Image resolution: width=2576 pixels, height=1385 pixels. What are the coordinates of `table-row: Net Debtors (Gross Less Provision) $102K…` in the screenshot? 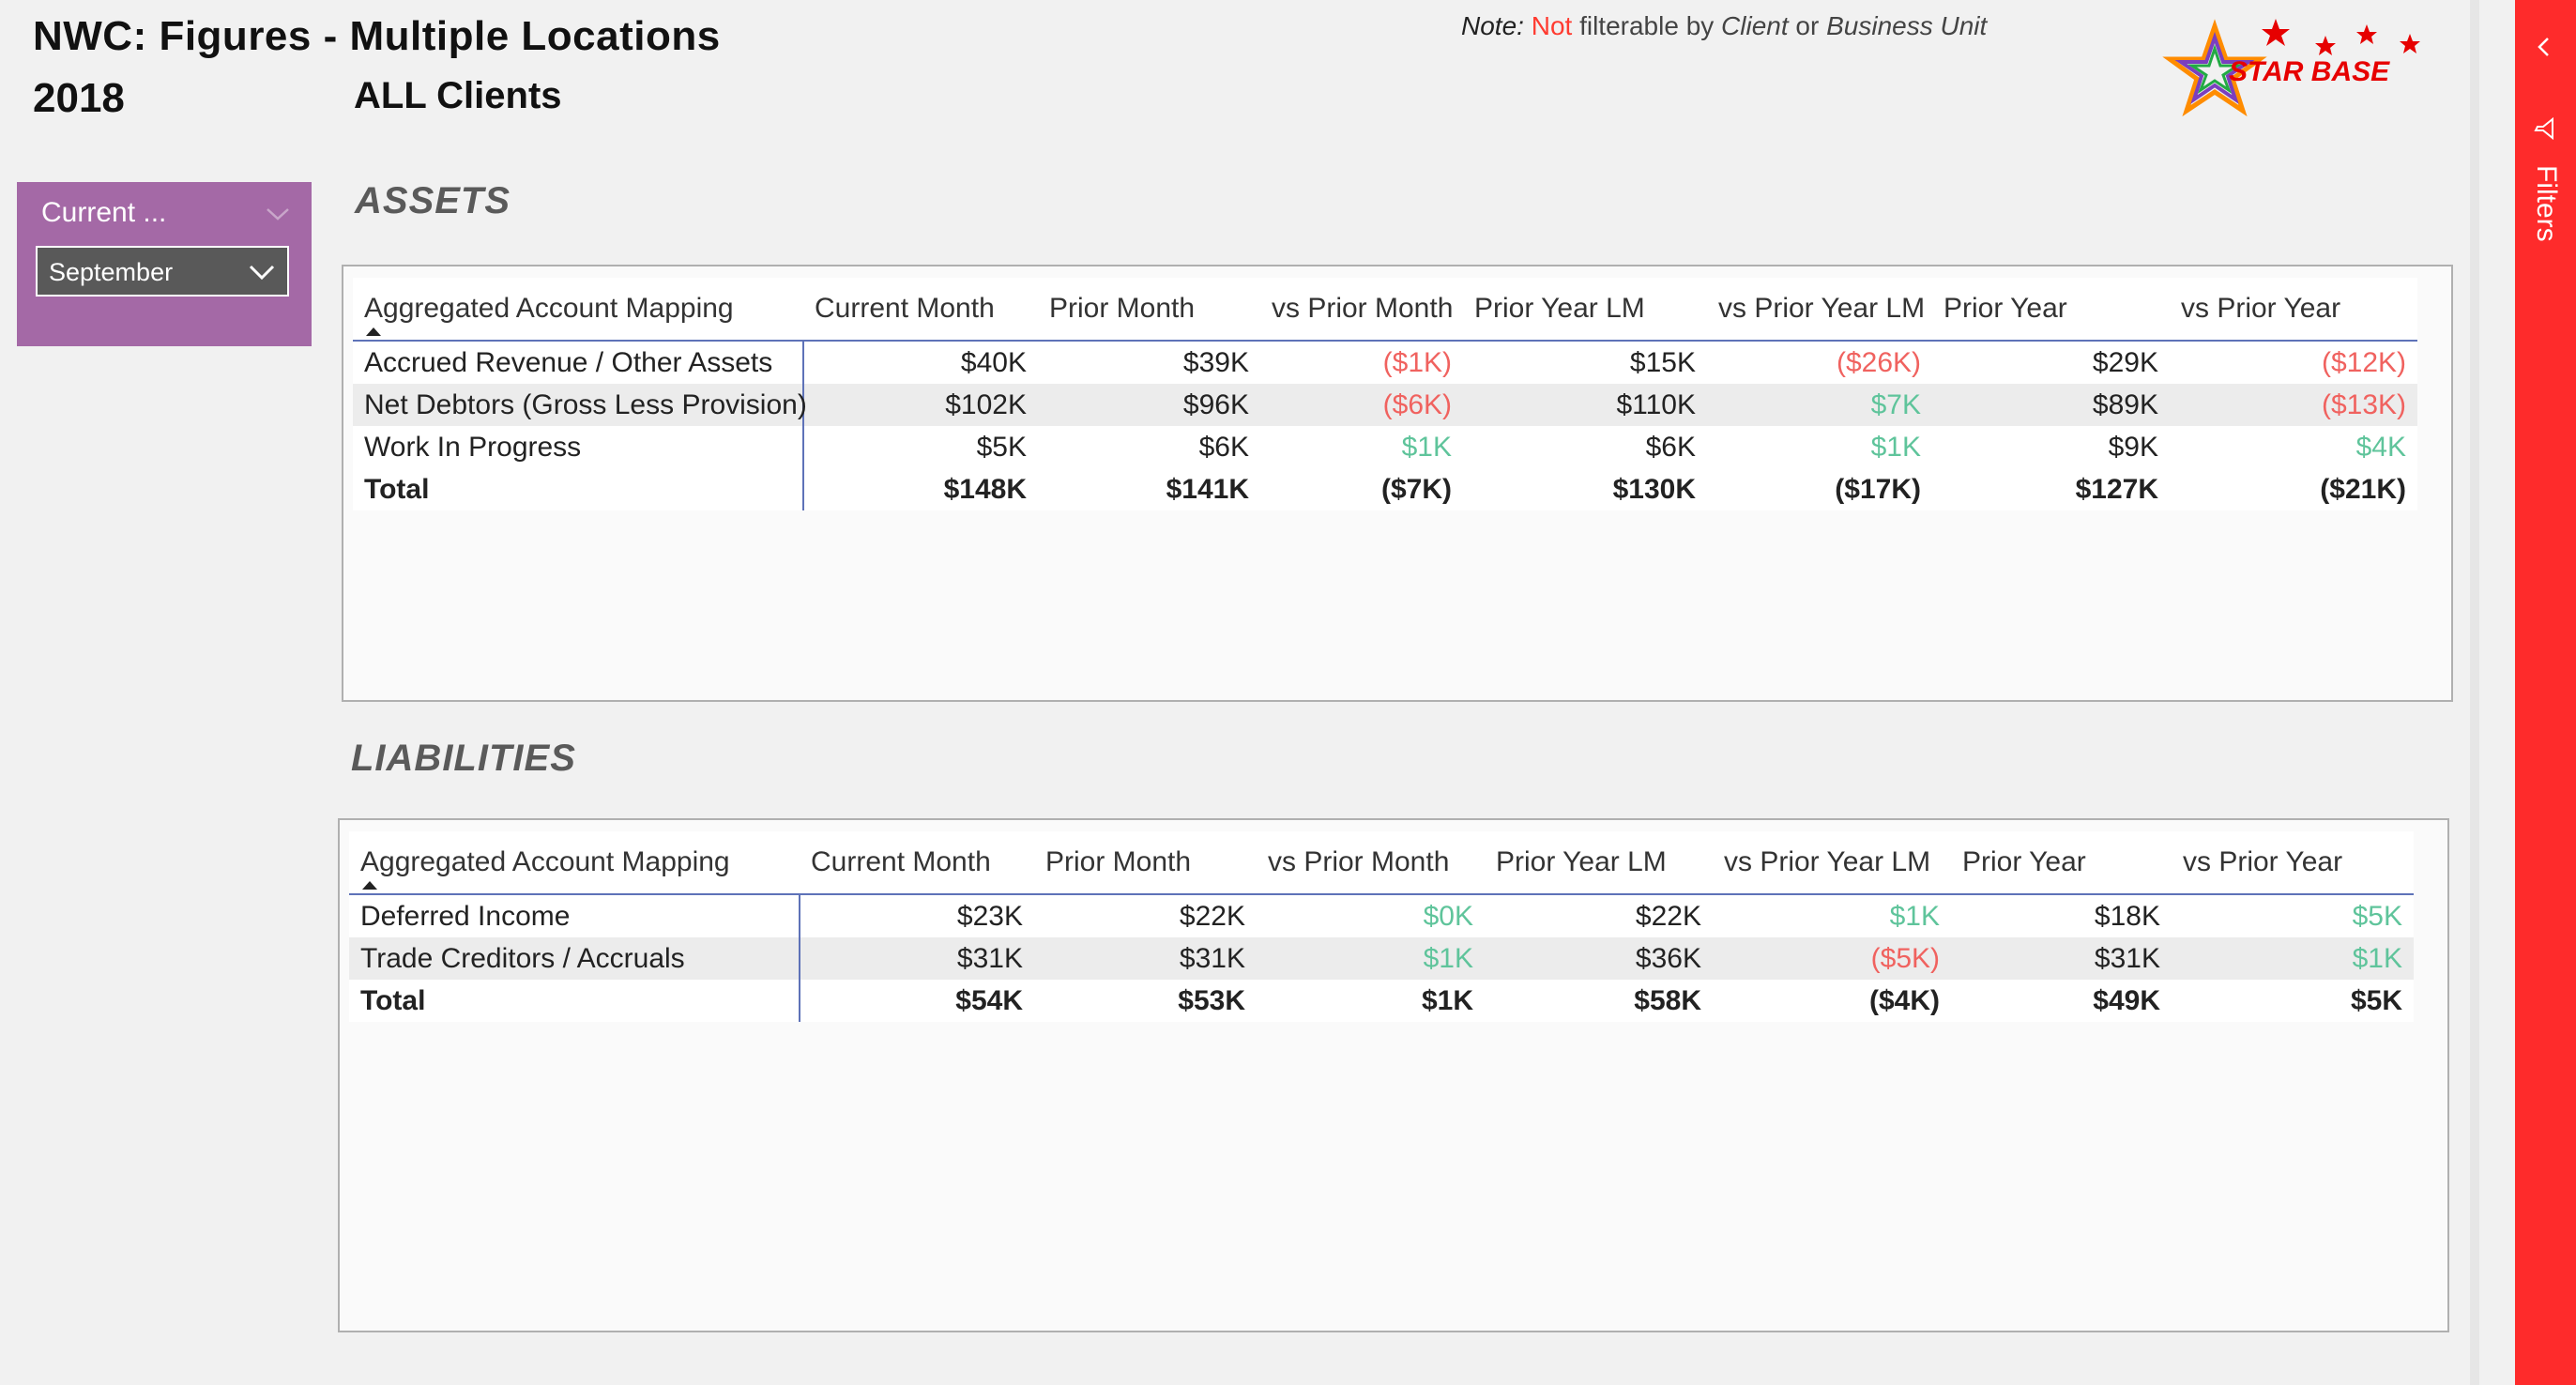 It's located at (1385, 405).